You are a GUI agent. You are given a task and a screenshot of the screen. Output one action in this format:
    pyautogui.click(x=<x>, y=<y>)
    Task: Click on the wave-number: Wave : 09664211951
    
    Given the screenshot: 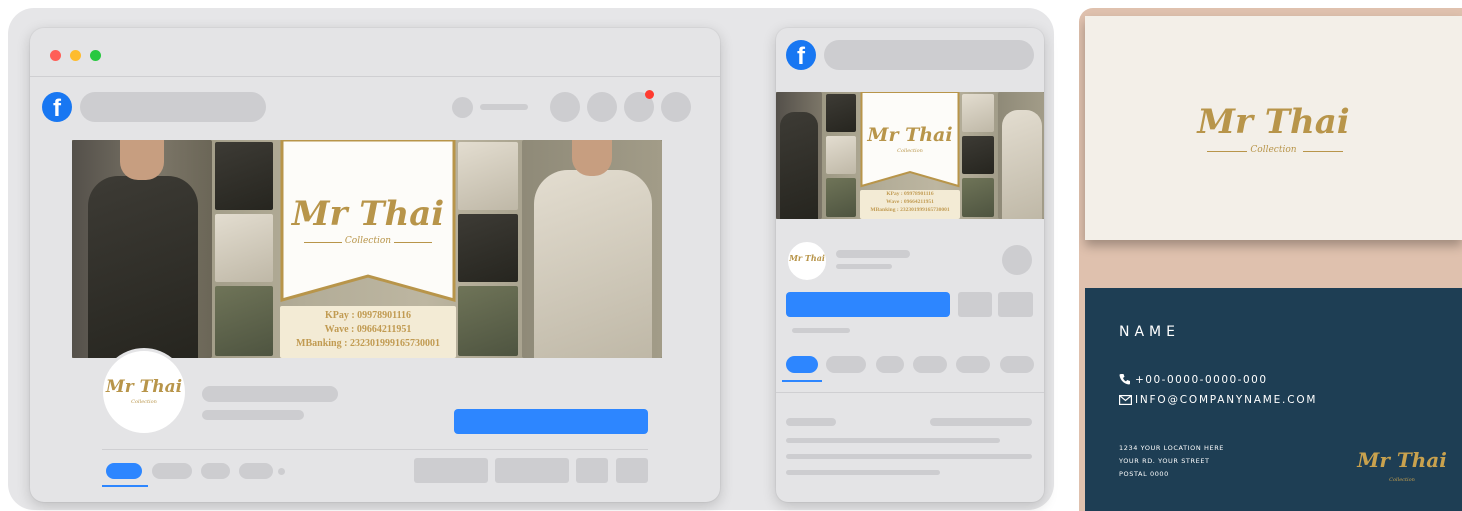 What is the action you would take?
    pyautogui.click(x=368, y=329)
    